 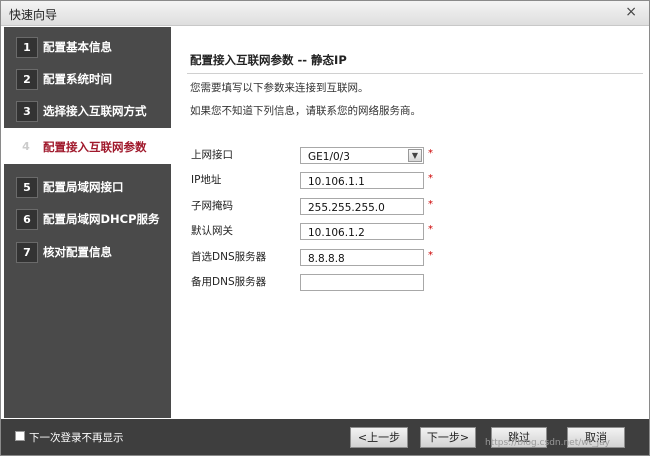 I want to click on step-review-config: 7 核对配置信息, so click(x=87, y=251).